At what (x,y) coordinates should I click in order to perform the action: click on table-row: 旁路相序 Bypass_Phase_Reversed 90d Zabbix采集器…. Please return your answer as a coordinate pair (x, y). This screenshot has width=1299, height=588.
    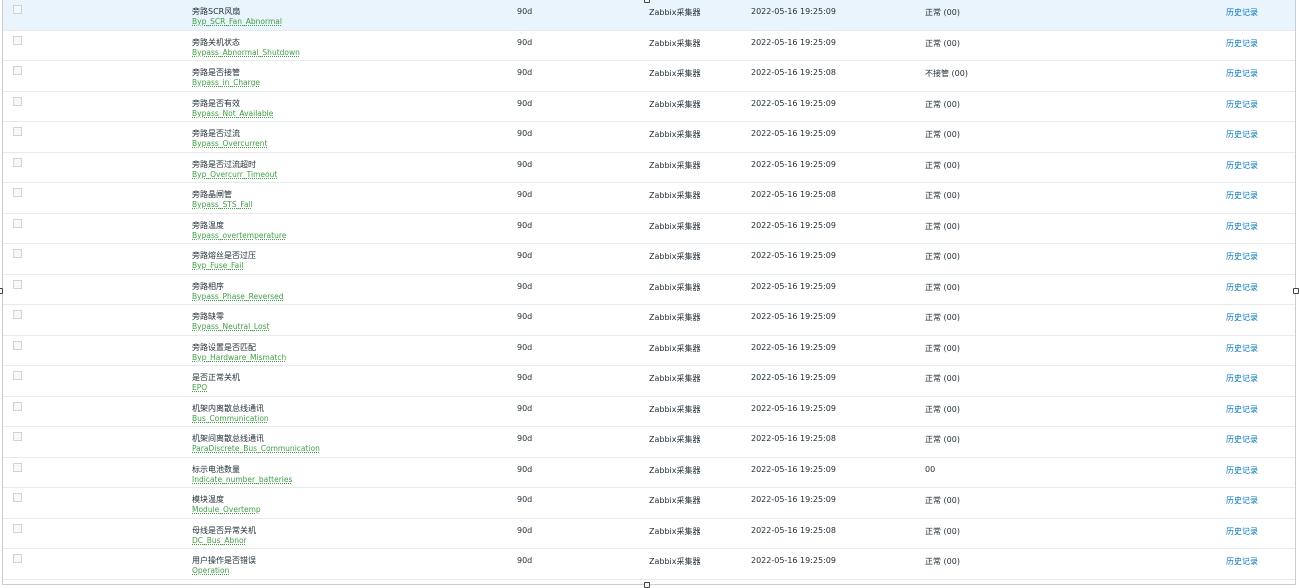
    Looking at the image, I should click on (649, 290).